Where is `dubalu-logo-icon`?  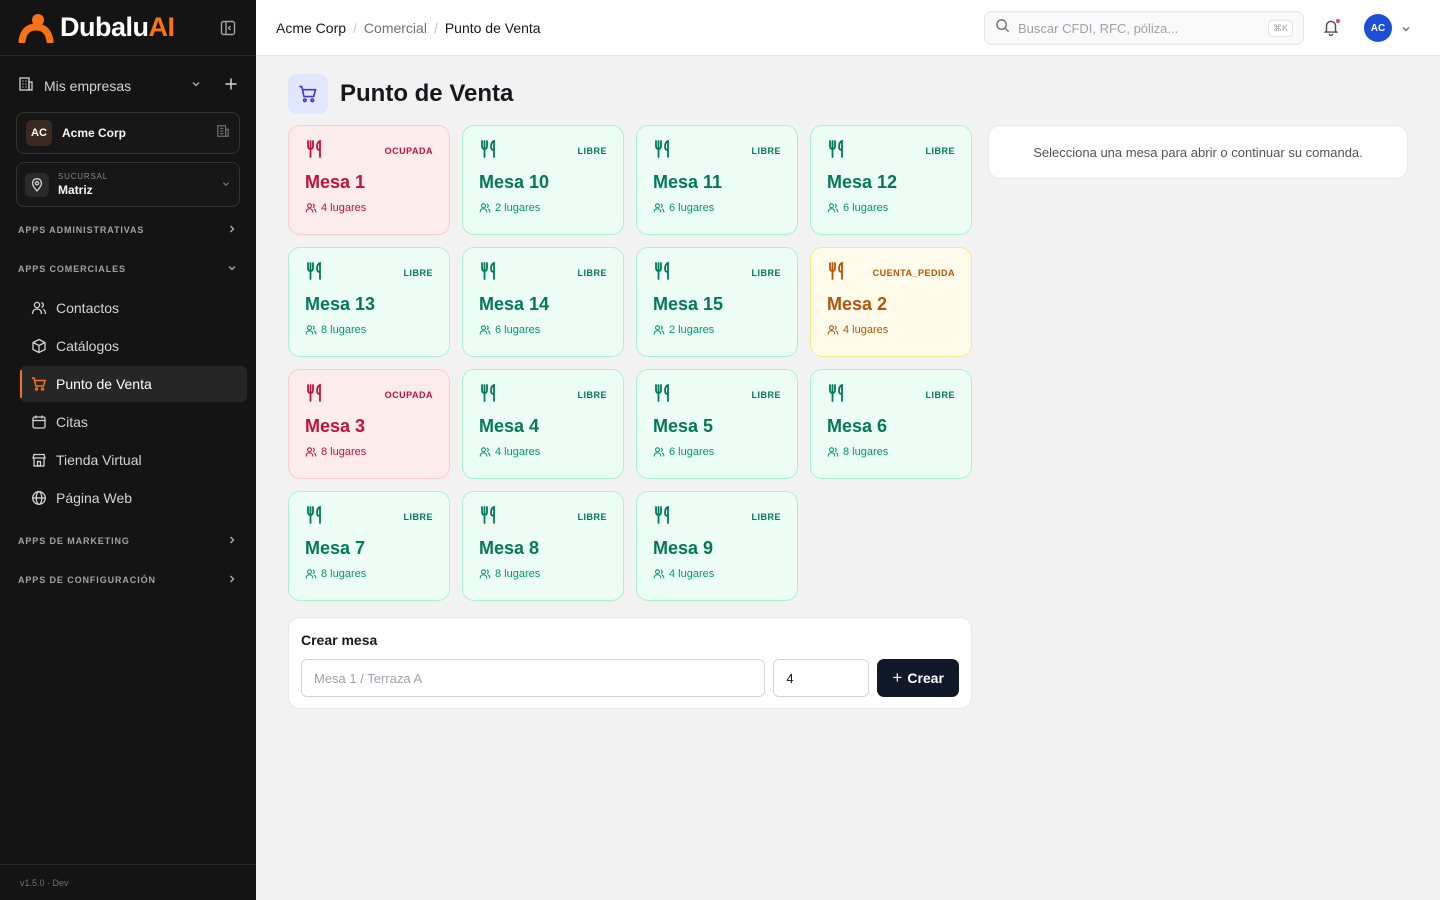 dubalu-logo-icon is located at coordinates (36, 28).